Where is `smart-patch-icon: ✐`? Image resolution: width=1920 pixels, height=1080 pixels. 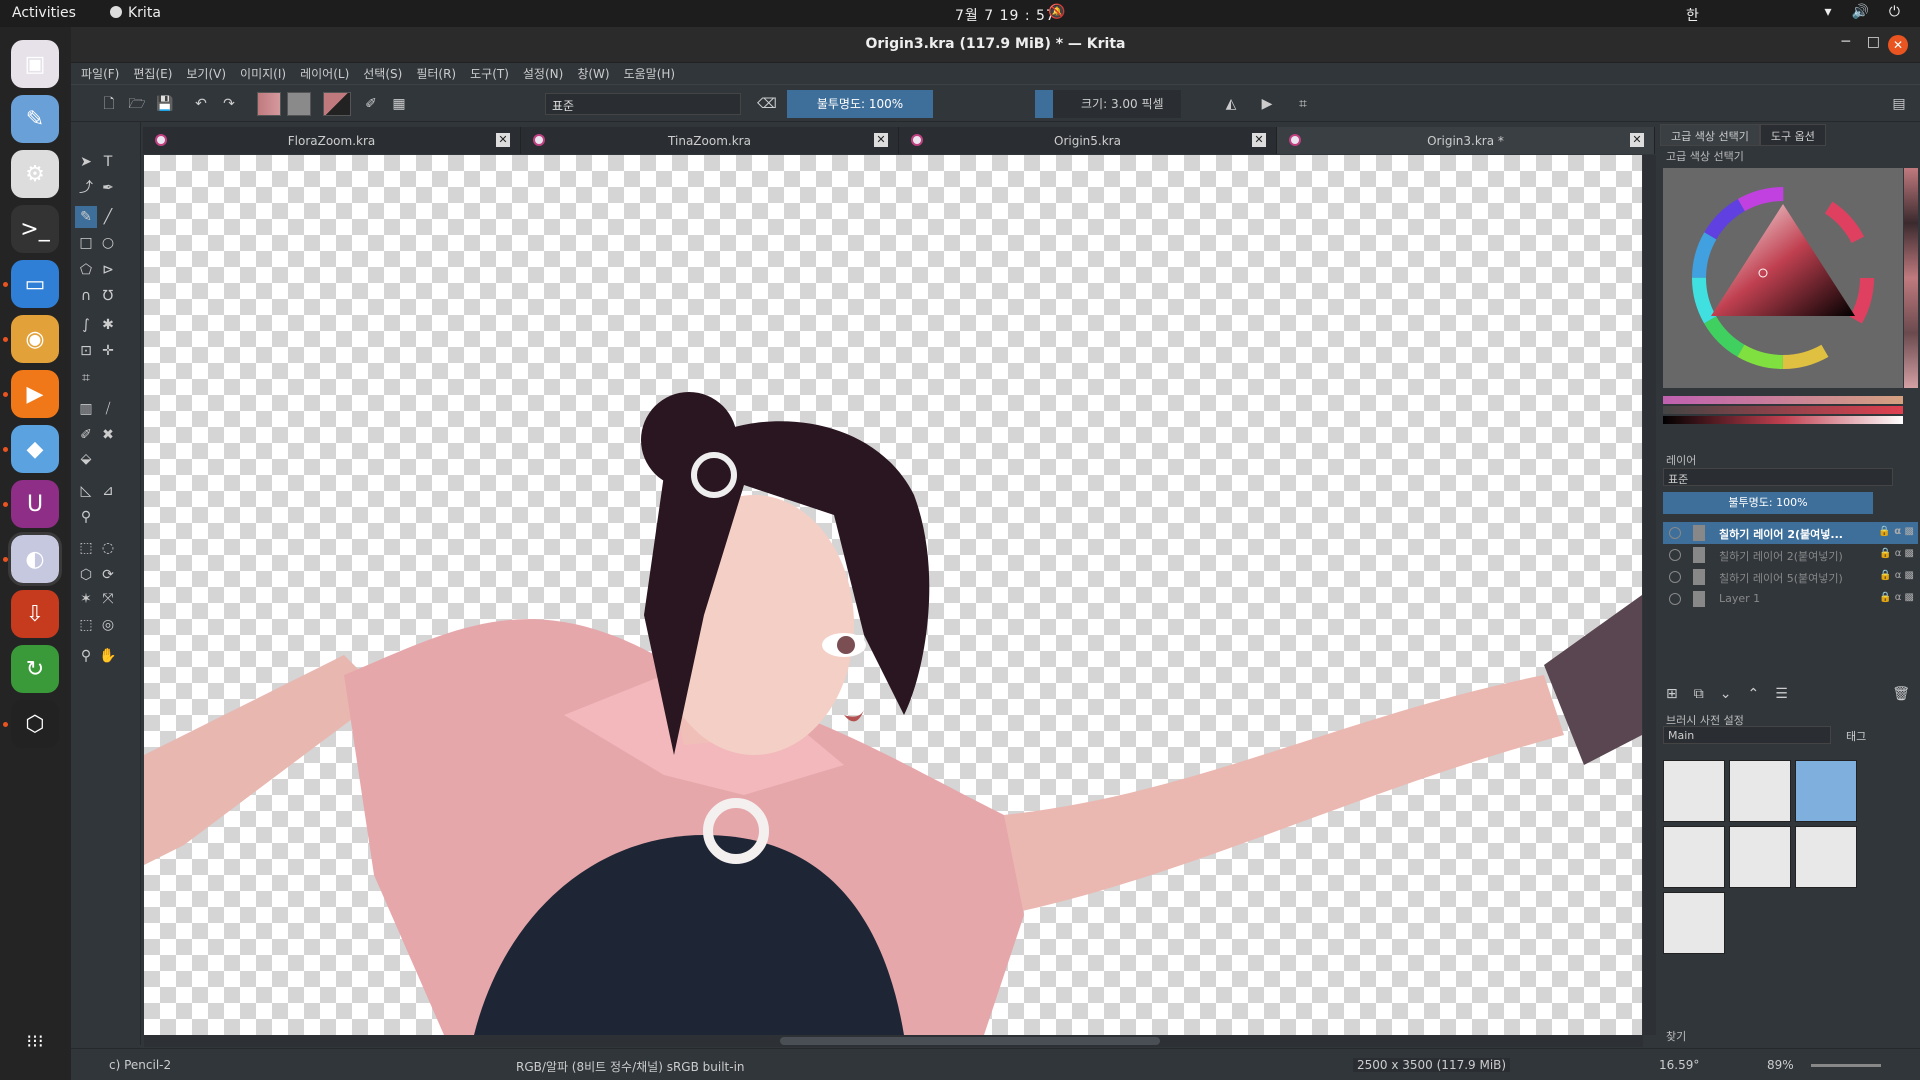
smart-patch-icon: ✐ is located at coordinates (86, 435).